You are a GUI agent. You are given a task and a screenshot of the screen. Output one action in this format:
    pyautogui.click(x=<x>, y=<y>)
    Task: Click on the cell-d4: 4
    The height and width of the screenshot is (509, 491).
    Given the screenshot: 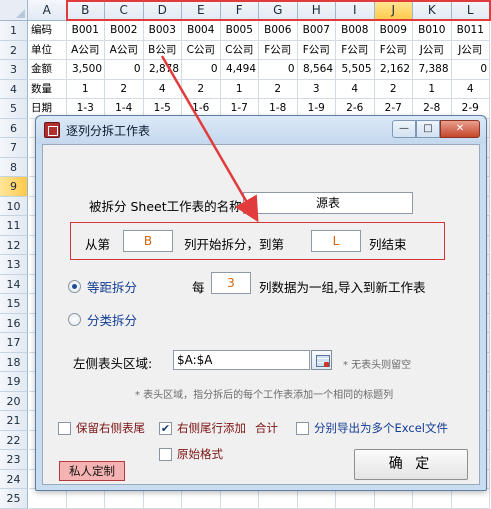 What is the action you would take?
    pyautogui.click(x=162, y=89)
    